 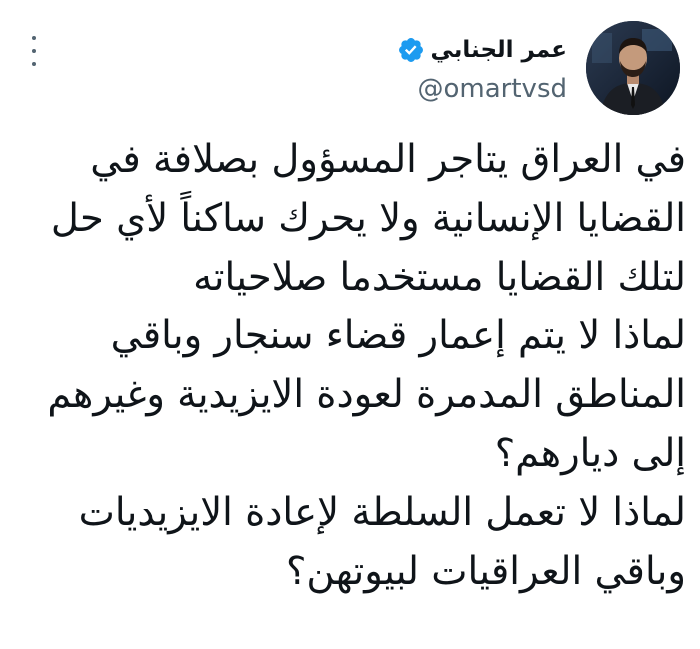 What do you see at coordinates (366, 395) in the screenshot?
I see `tweet-line: المناطق المدمرة لعودة الايزيدية وغيرهم` at bounding box center [366, 395].